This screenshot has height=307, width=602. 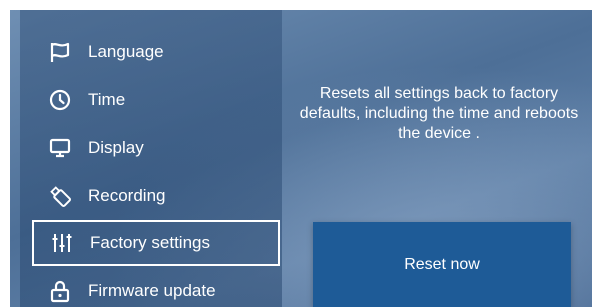 I want to click on sidebar-item-label: Language, so click(x=126, y=51).